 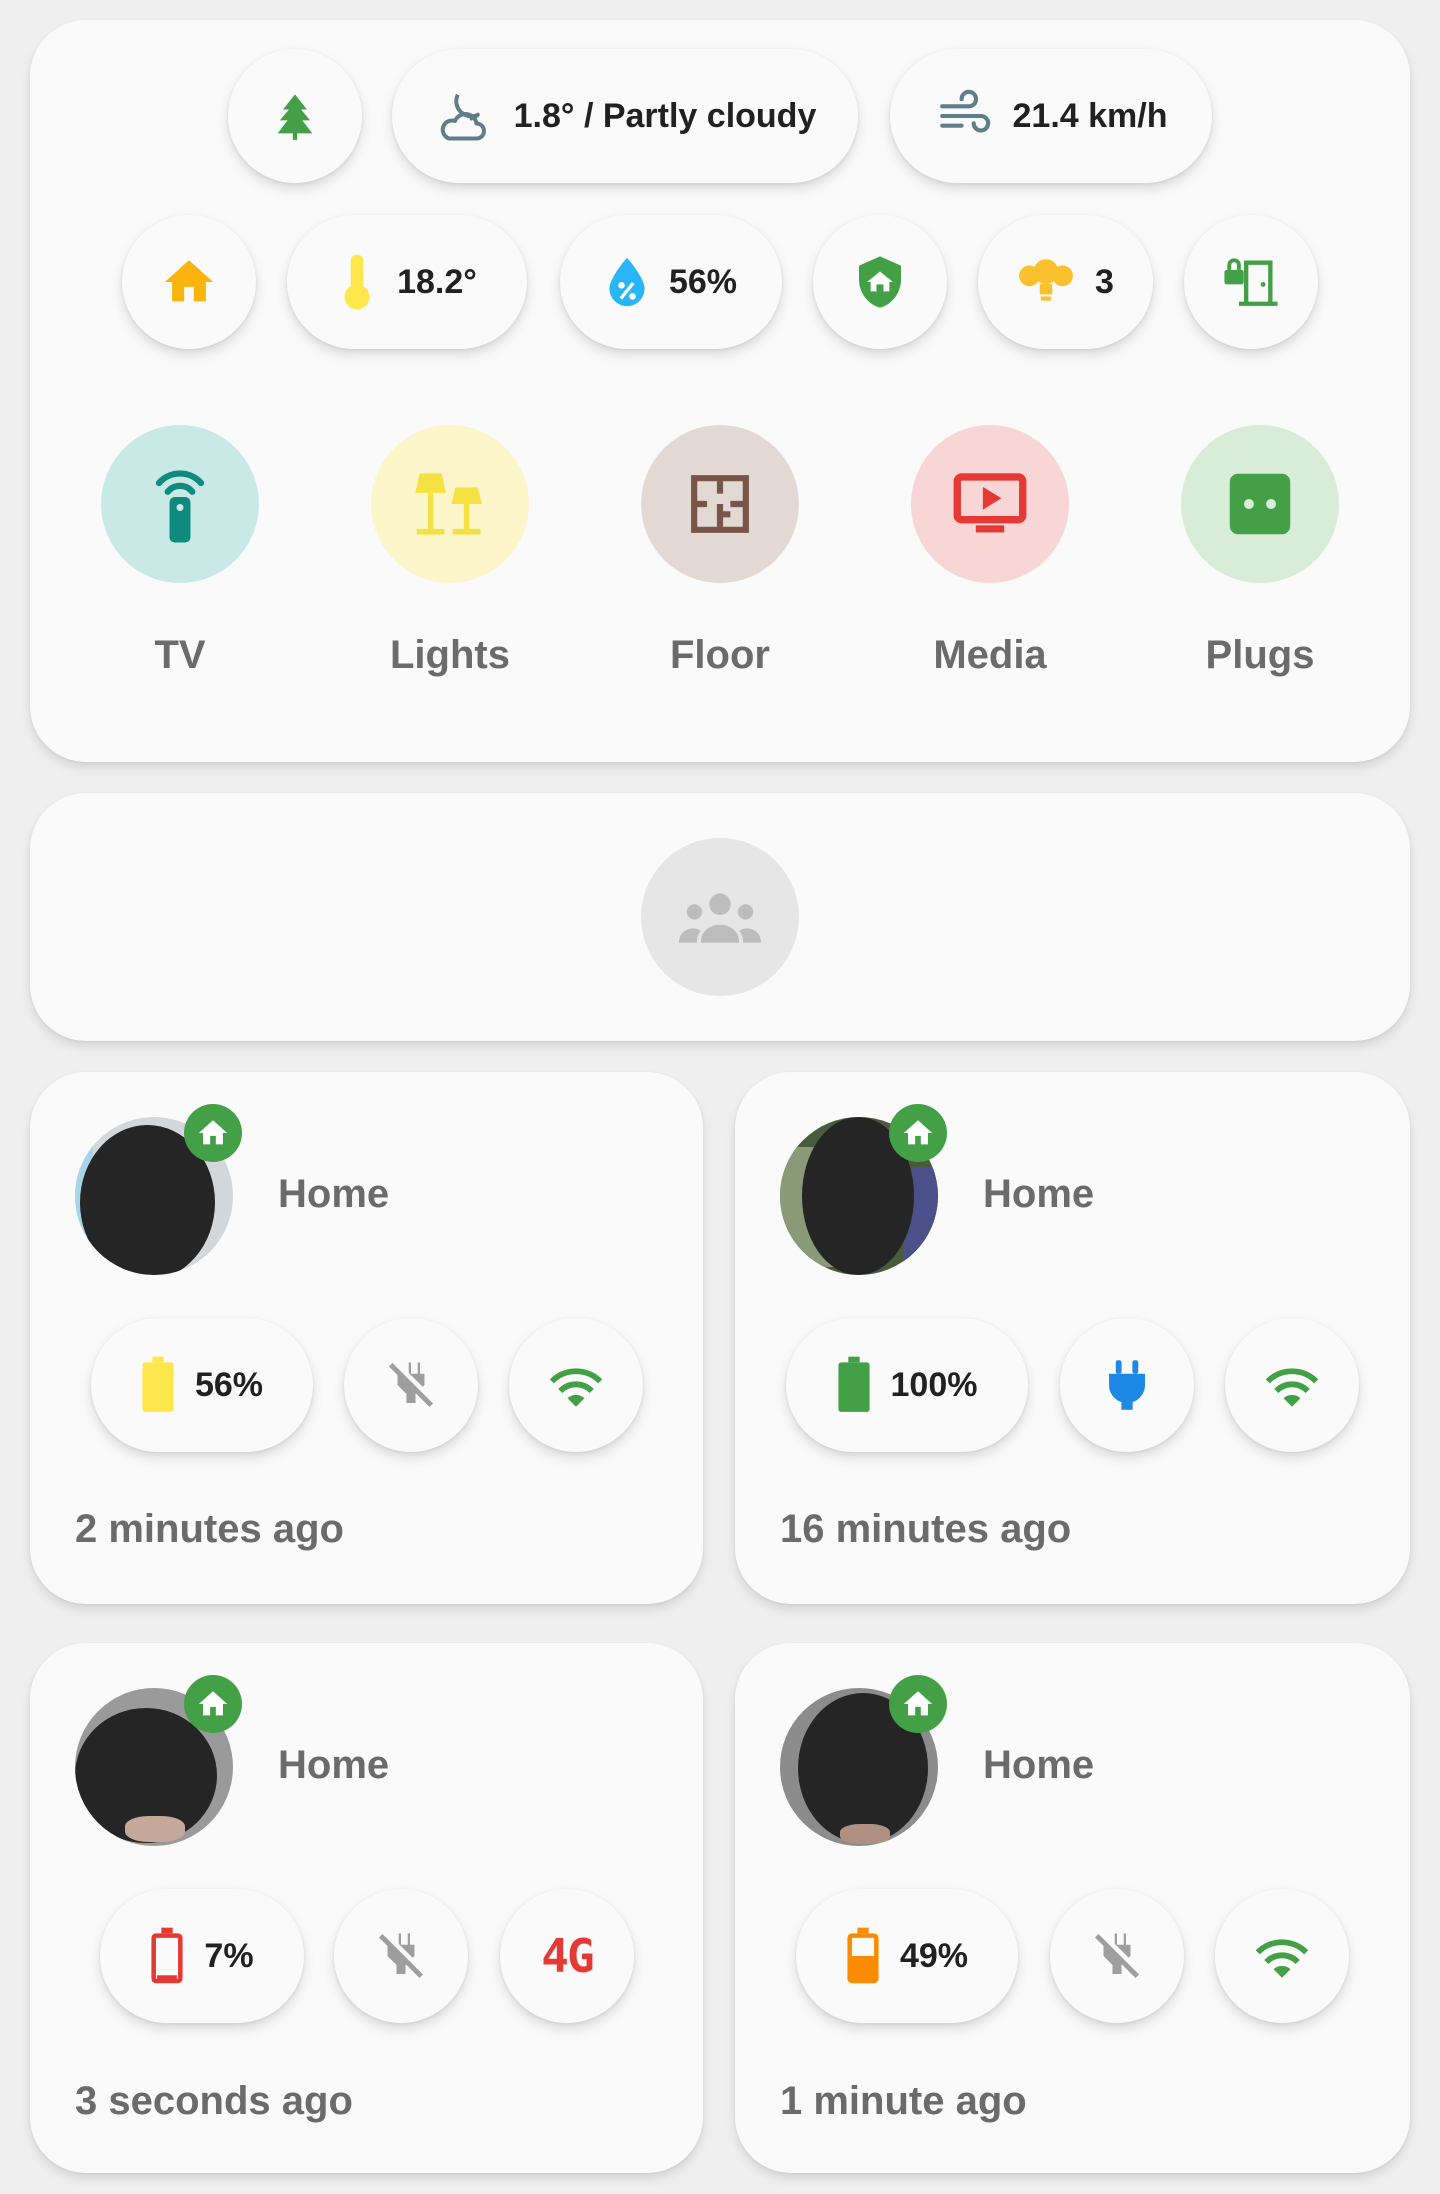 I want to click on humidity-text: 56%, so click(x=703, y=281).